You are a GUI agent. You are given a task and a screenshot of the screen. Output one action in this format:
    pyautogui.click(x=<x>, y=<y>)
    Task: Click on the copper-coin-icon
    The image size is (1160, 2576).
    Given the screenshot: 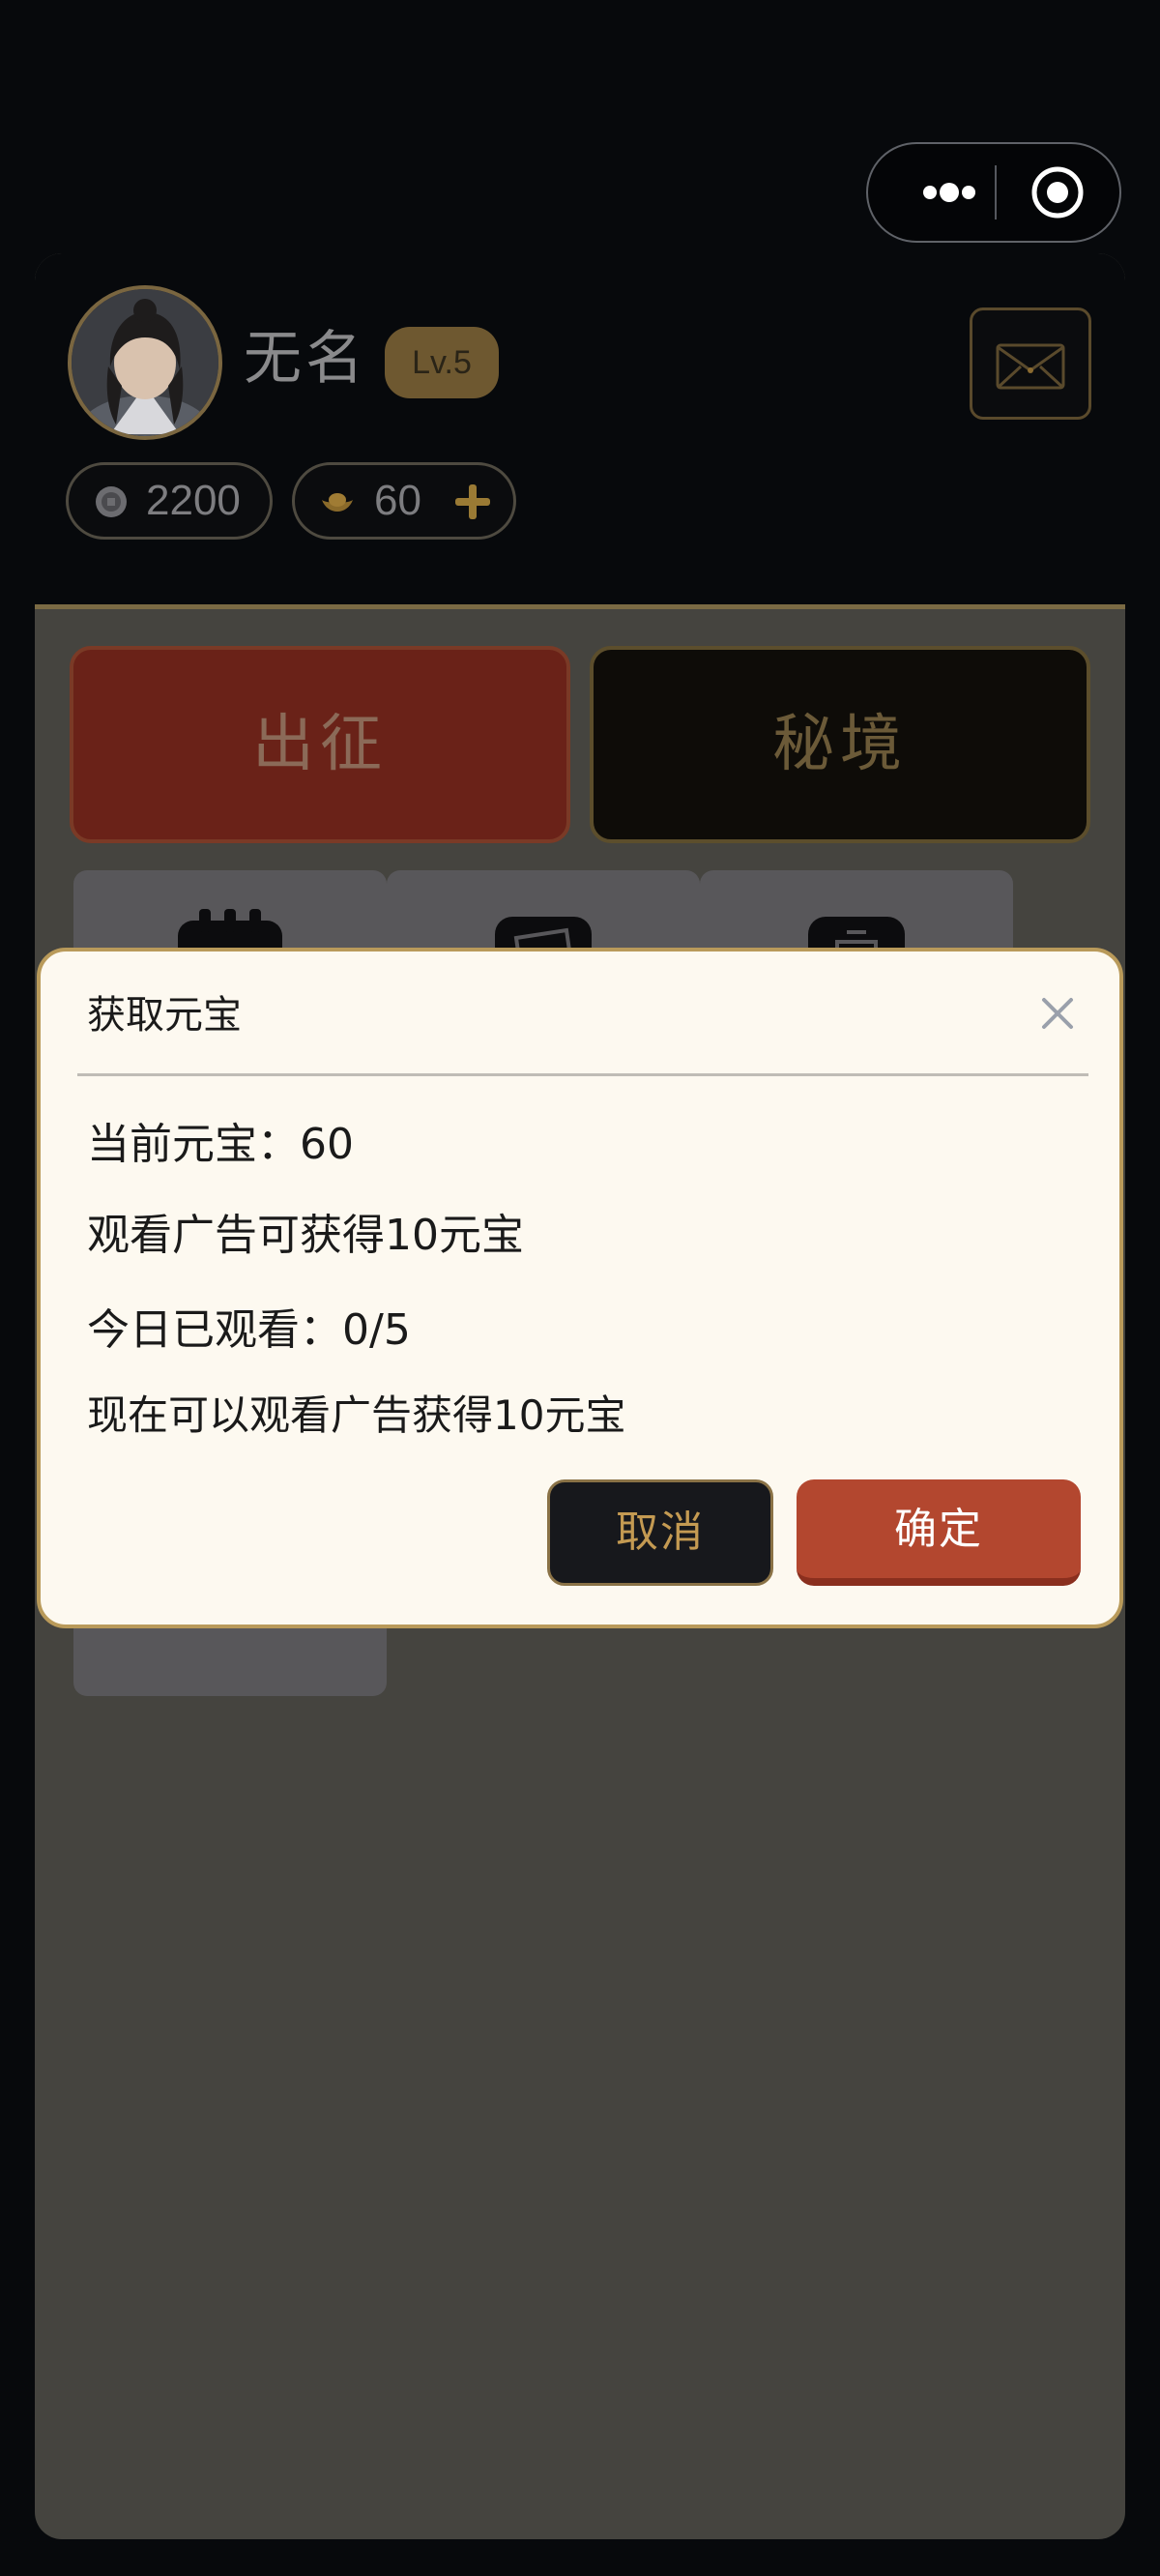 What is the action you would take?
    pyautogui.click(x=112, y=501)
    